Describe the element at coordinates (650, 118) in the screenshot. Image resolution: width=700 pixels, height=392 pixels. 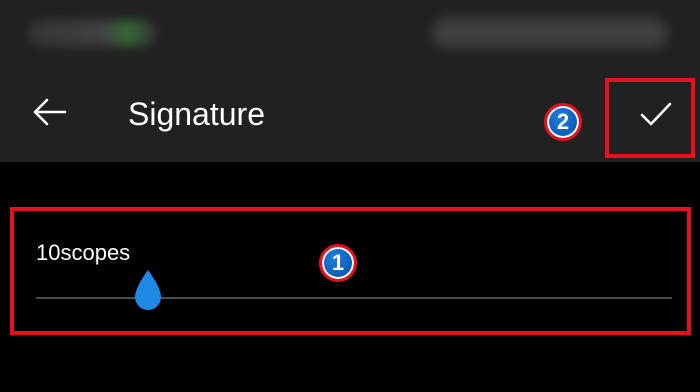
I see `confirm-highlight-box` at that location.